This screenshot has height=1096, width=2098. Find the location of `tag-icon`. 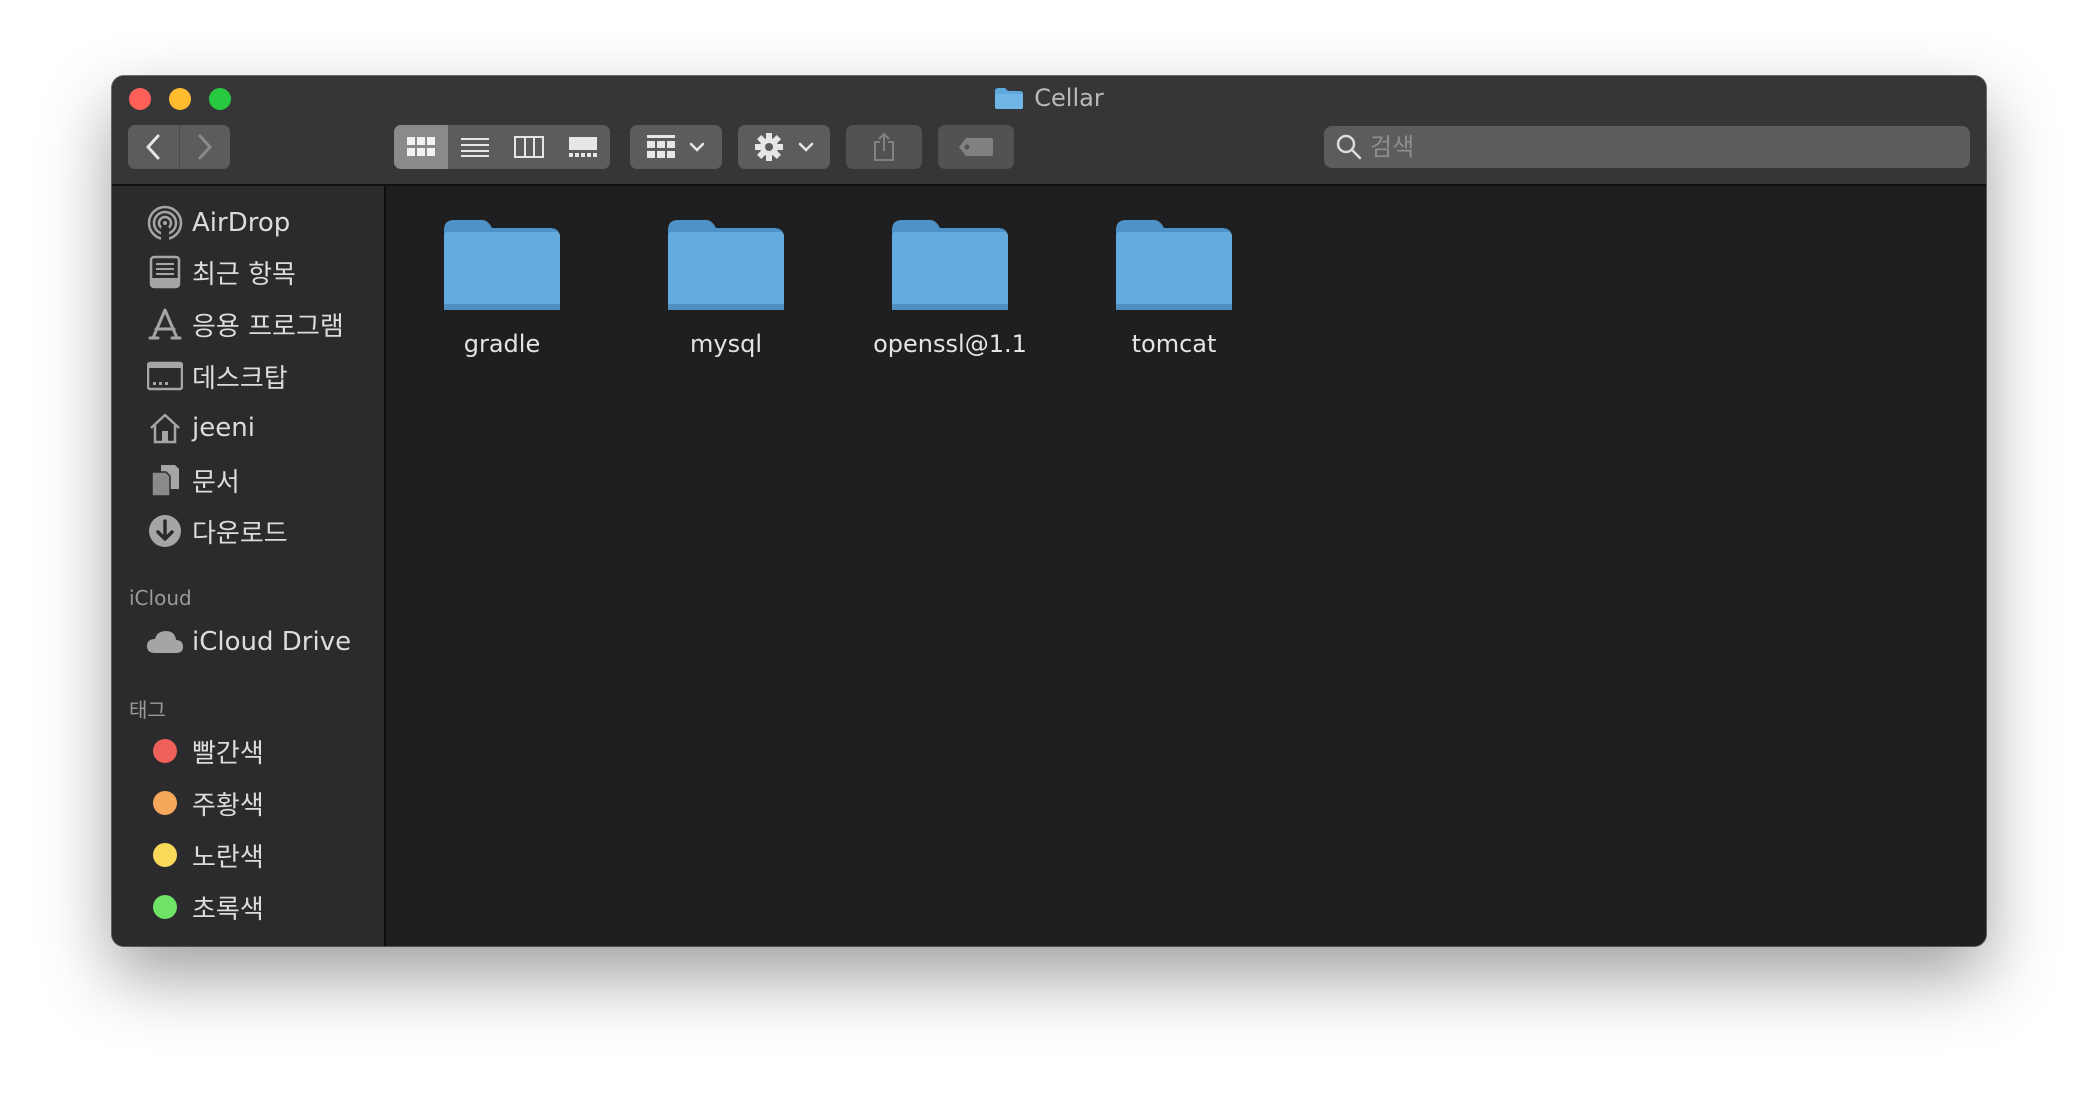

tag-icon is located at coordinates (976, 147).